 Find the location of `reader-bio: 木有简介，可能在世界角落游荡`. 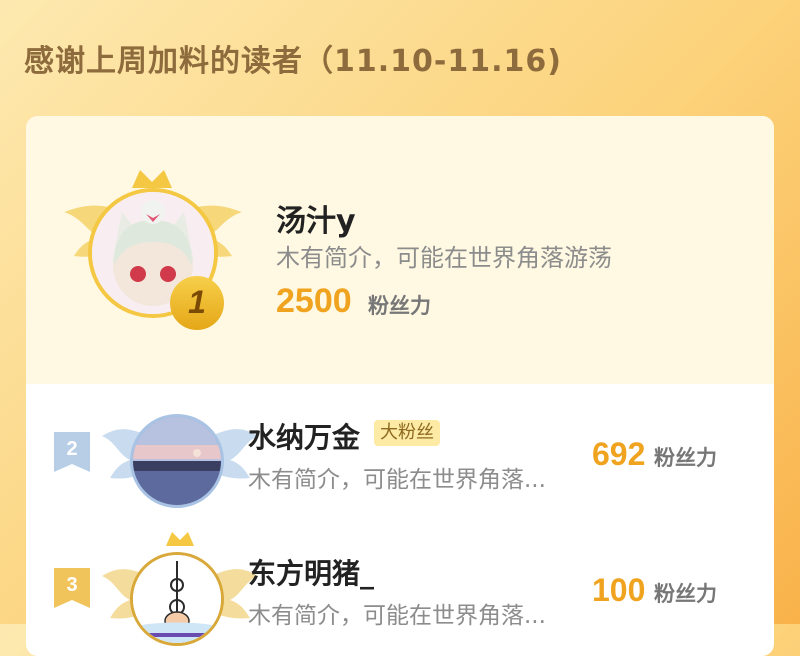

reader-bio: 木有简介，可能在世界角落游荡 is located at coordinates (444, 258).